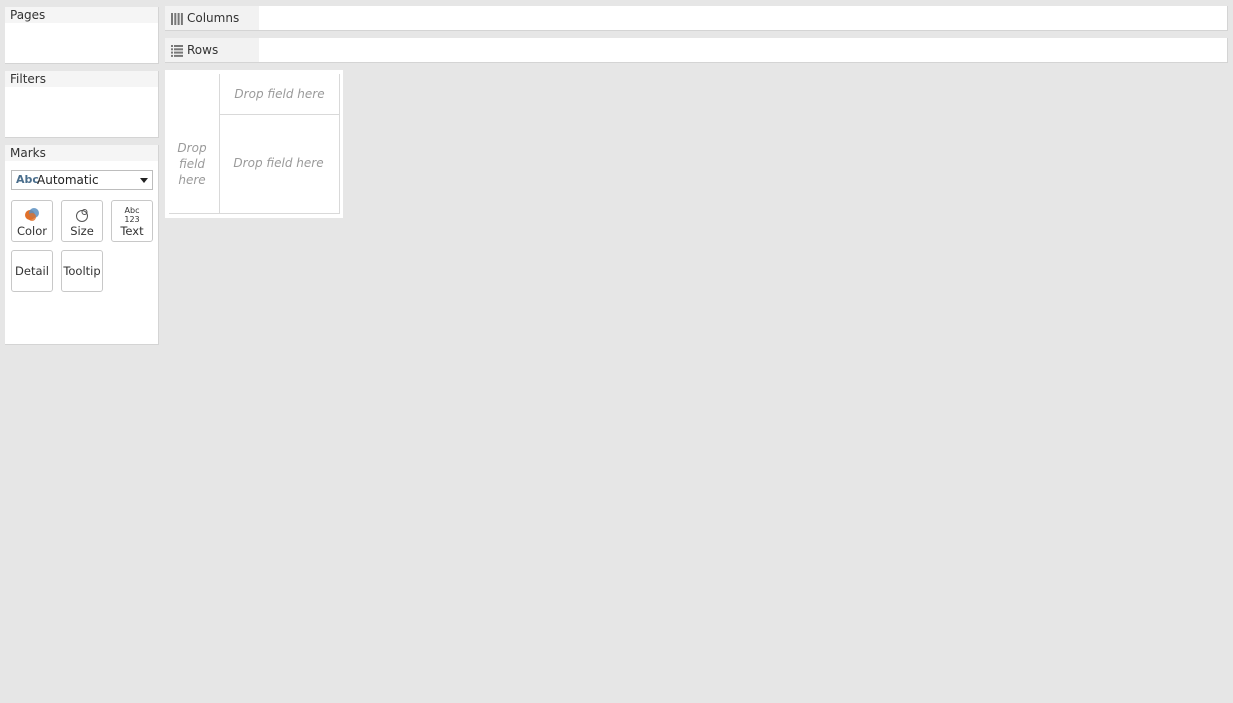 The width and height of the screenshot is (1233, 703). I want to click on columns-shelf: Columns, so click(696, 18).